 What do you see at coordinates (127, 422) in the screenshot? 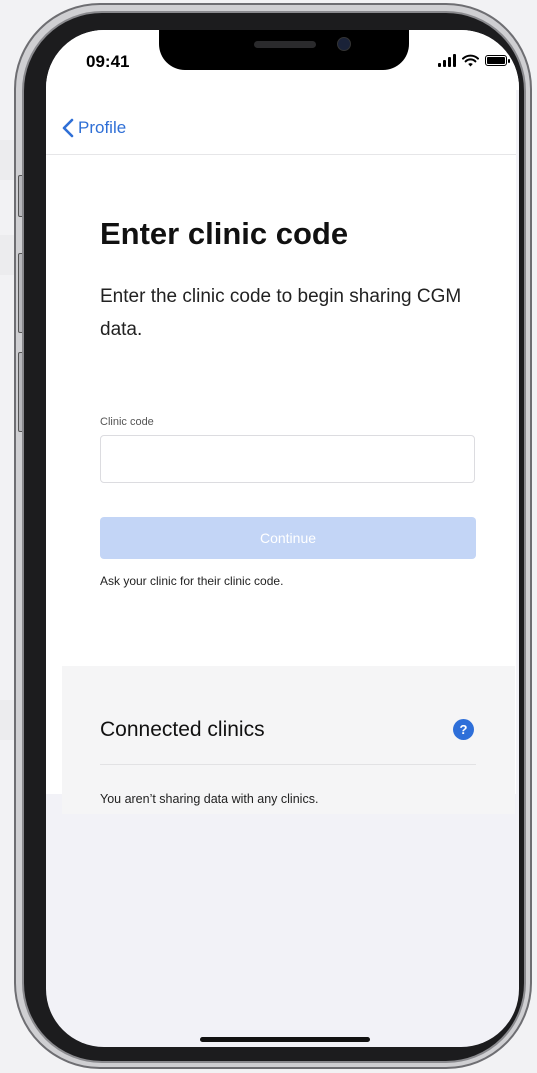
I see `clinic-code-label: Clinic code` at bounding box center [127, 422].